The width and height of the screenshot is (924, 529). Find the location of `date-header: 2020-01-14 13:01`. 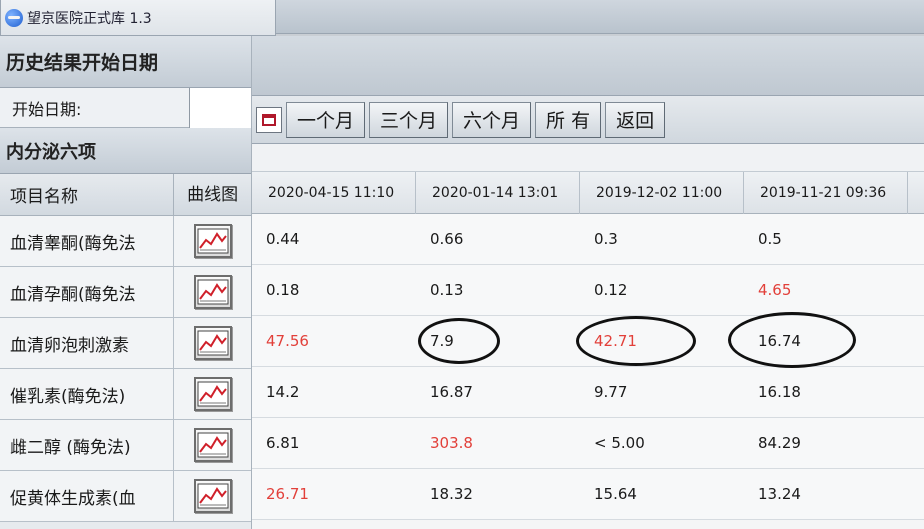

date-header: 2020-01-14 13:01 is located at coordinates (498, 192).